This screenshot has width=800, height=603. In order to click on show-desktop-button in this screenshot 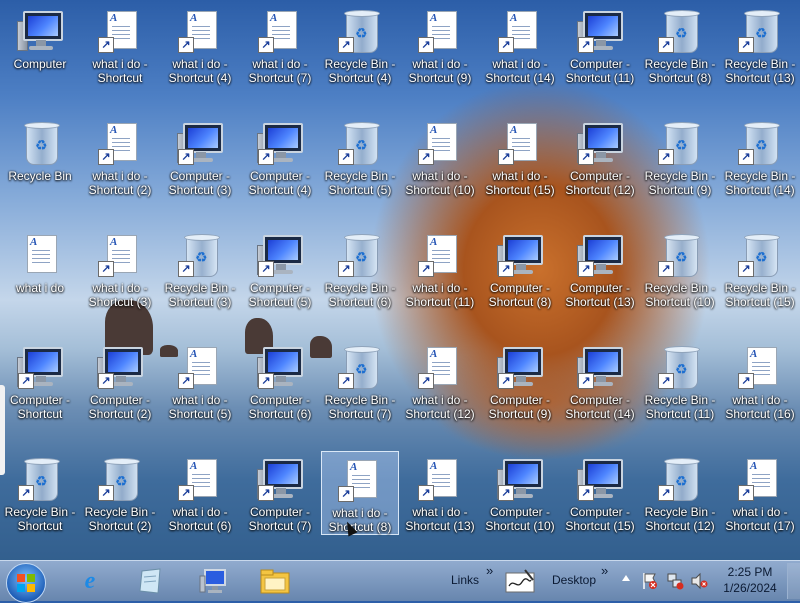, I will do `click(793, 581)`.